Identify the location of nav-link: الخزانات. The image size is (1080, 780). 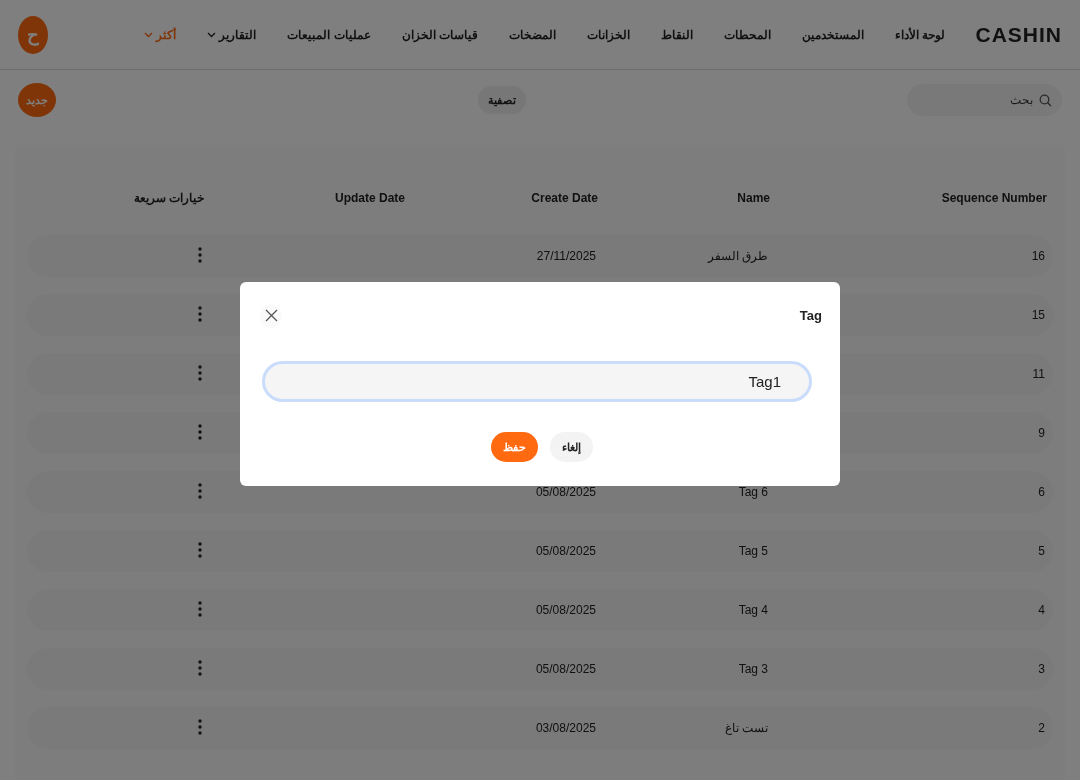
(609, 34).